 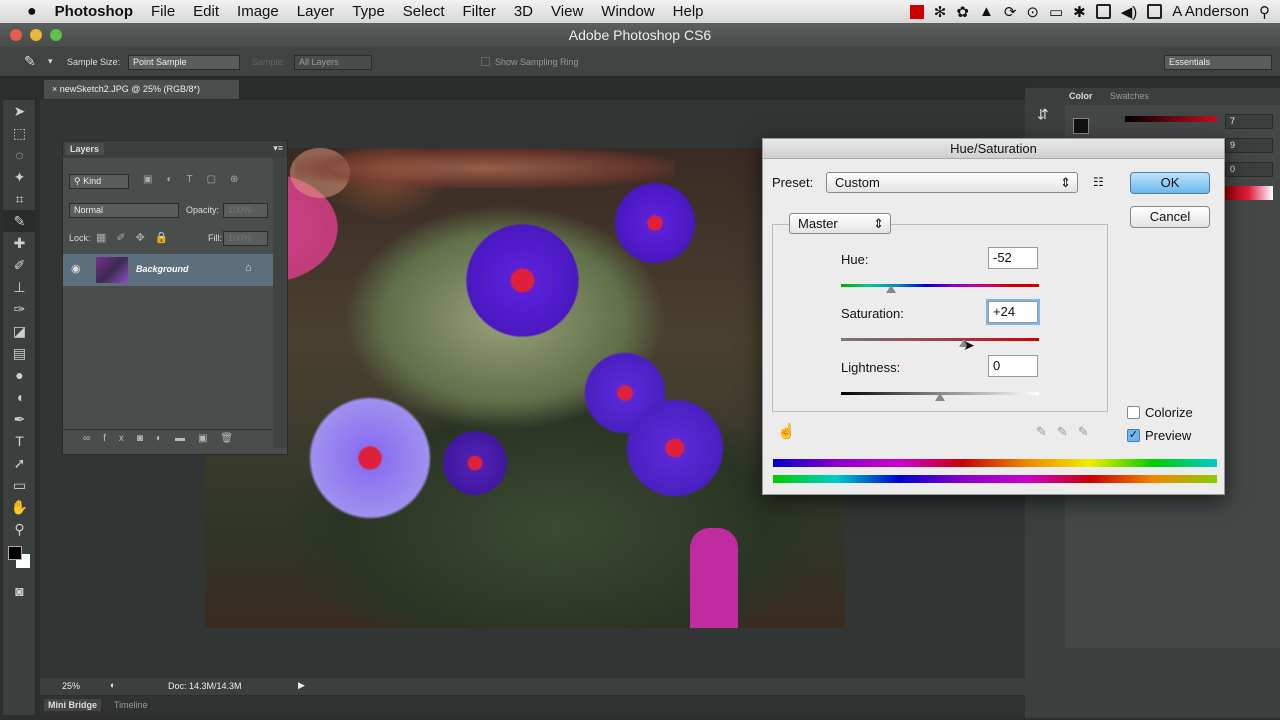 What do you see at coordinates (301, 685) in the screenshot?
I see `status-menu-arrow: ▶` at bounding box center [301, 685].